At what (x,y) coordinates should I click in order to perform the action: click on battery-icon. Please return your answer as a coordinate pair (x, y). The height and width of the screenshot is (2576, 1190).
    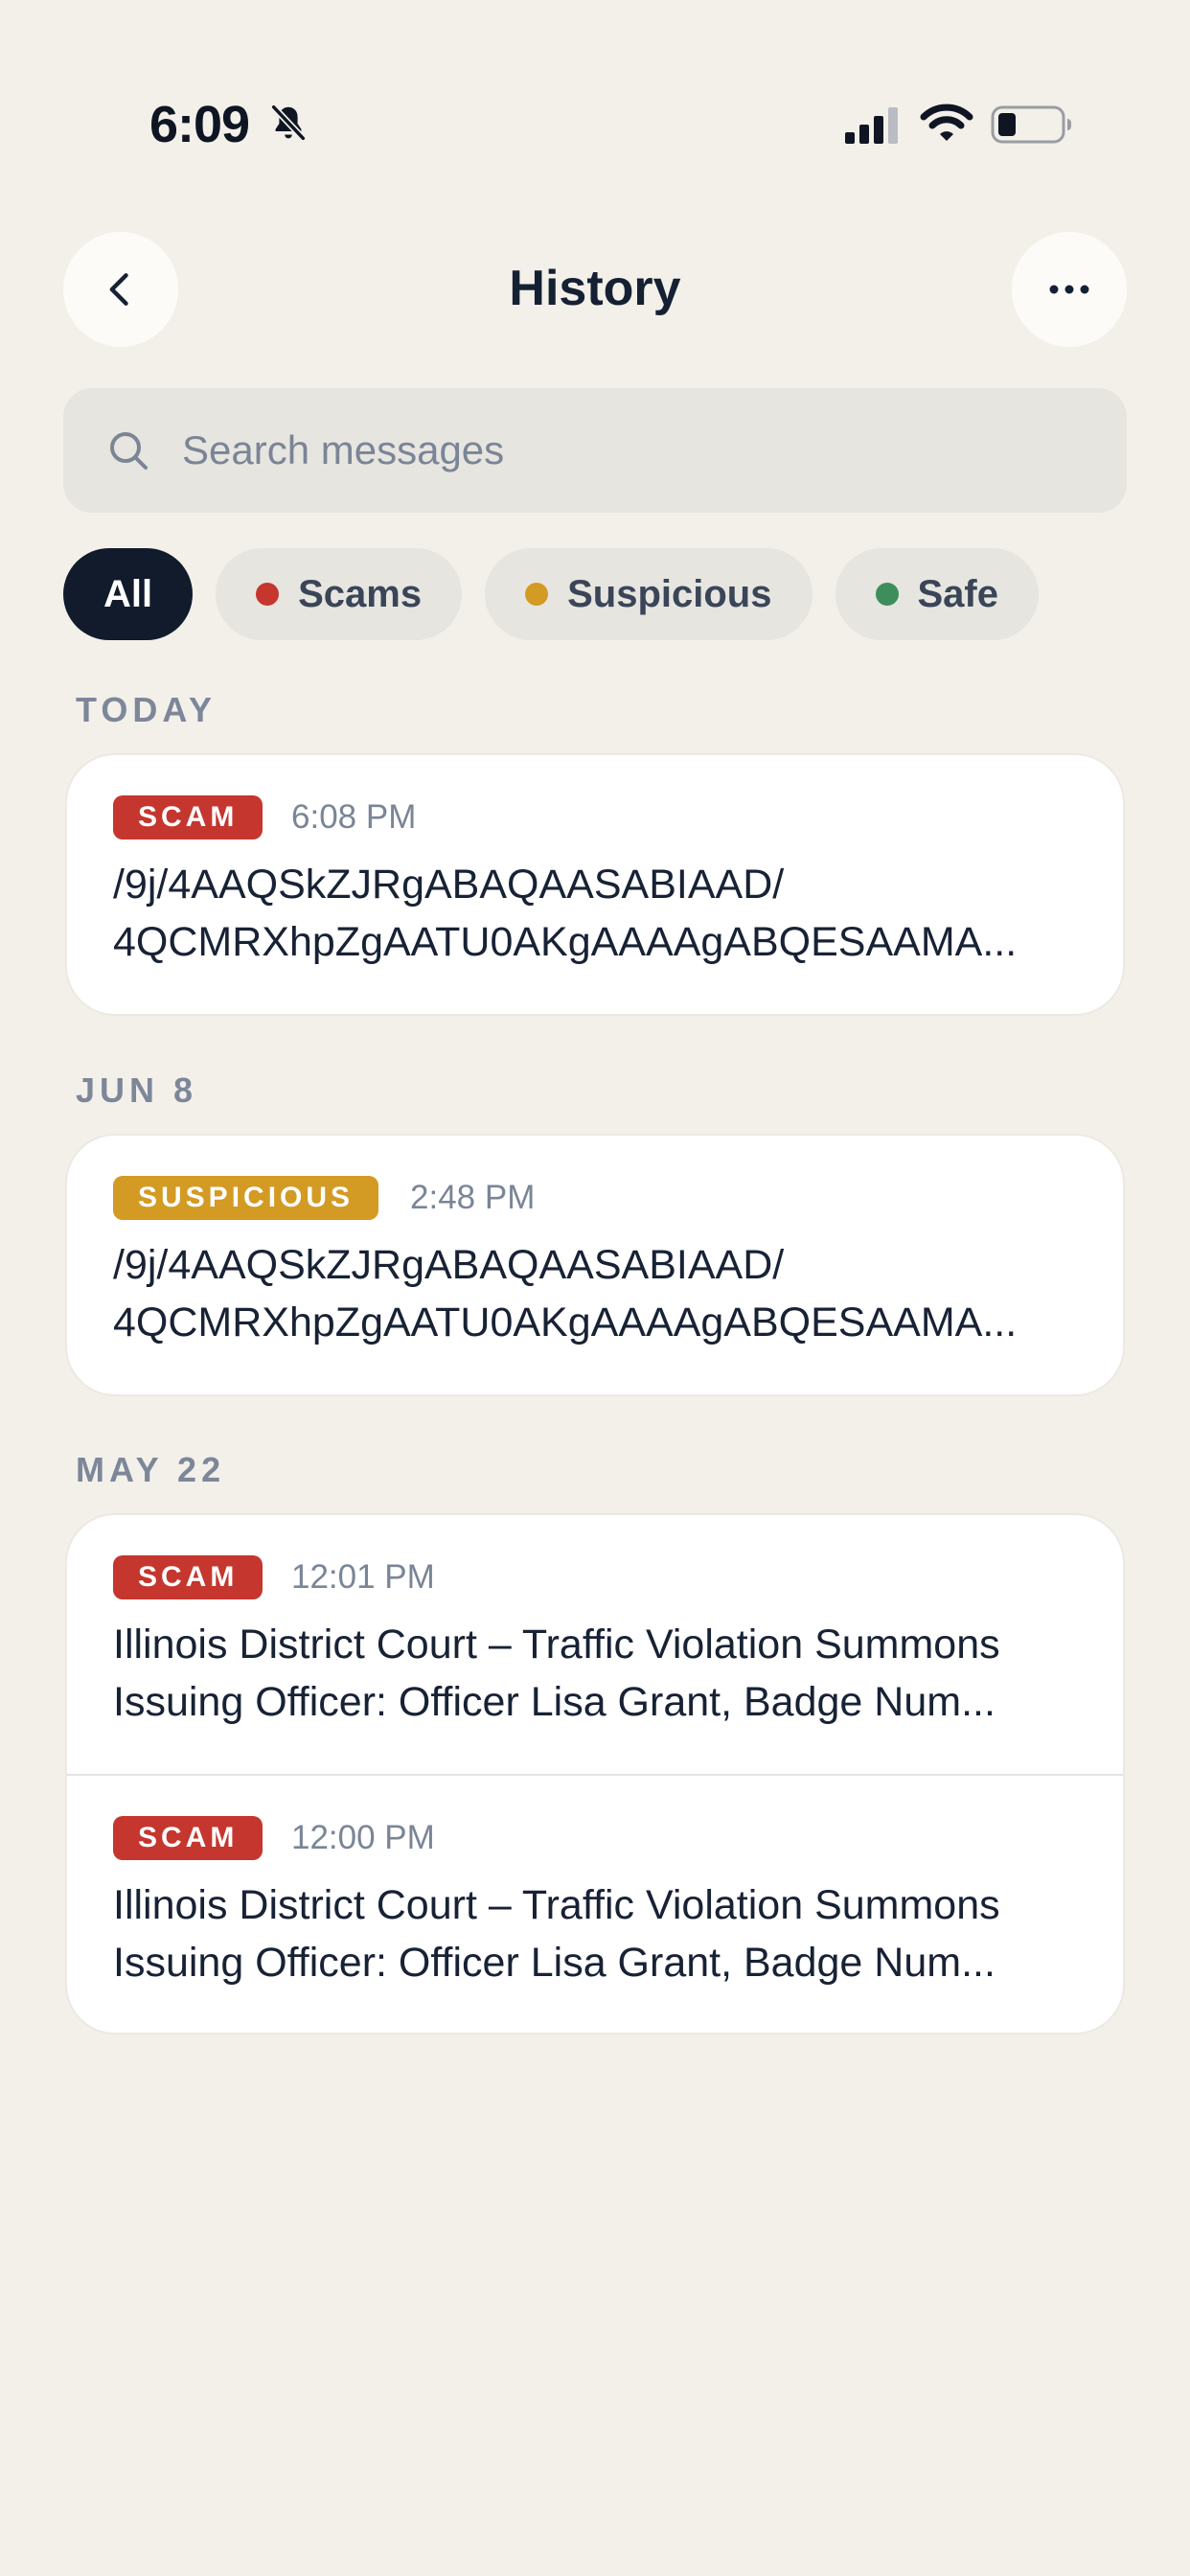
    Looking at the image, I should click on (1031, 125).